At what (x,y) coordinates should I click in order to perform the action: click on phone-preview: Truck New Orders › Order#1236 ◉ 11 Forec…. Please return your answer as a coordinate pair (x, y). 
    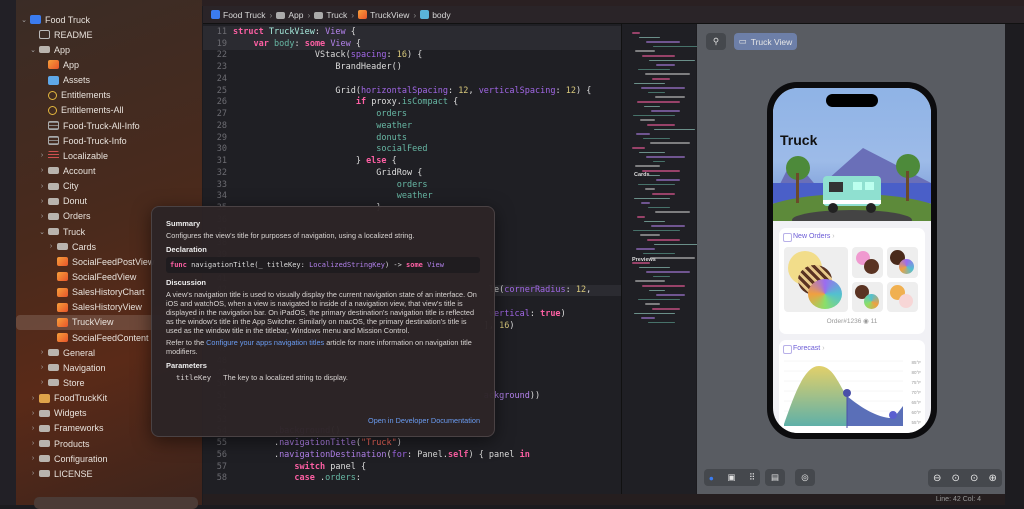
    Looking at the image, I should click on (852, 260).